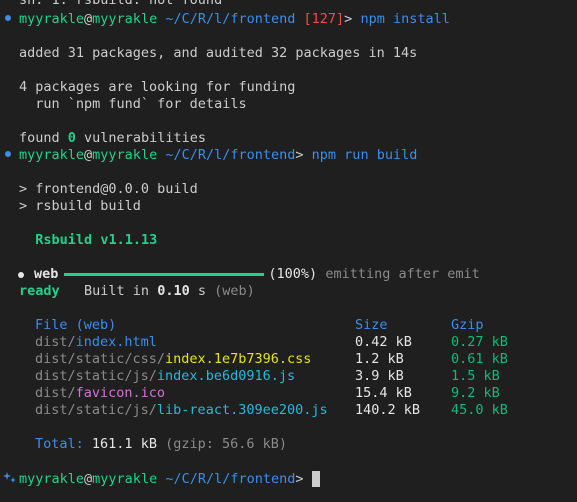 This screenshot has height=502, width=577. I want to click on rsbuild-banner: Rsbuild v1.1.13, so click(88, 240).